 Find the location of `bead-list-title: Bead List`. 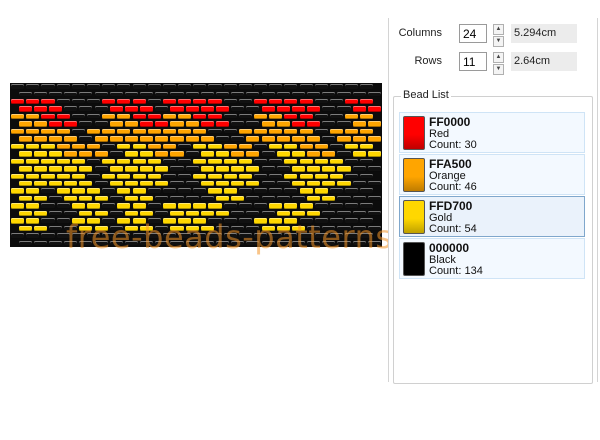

bead-list-title: Bead List is located at coordinates (426, 95).